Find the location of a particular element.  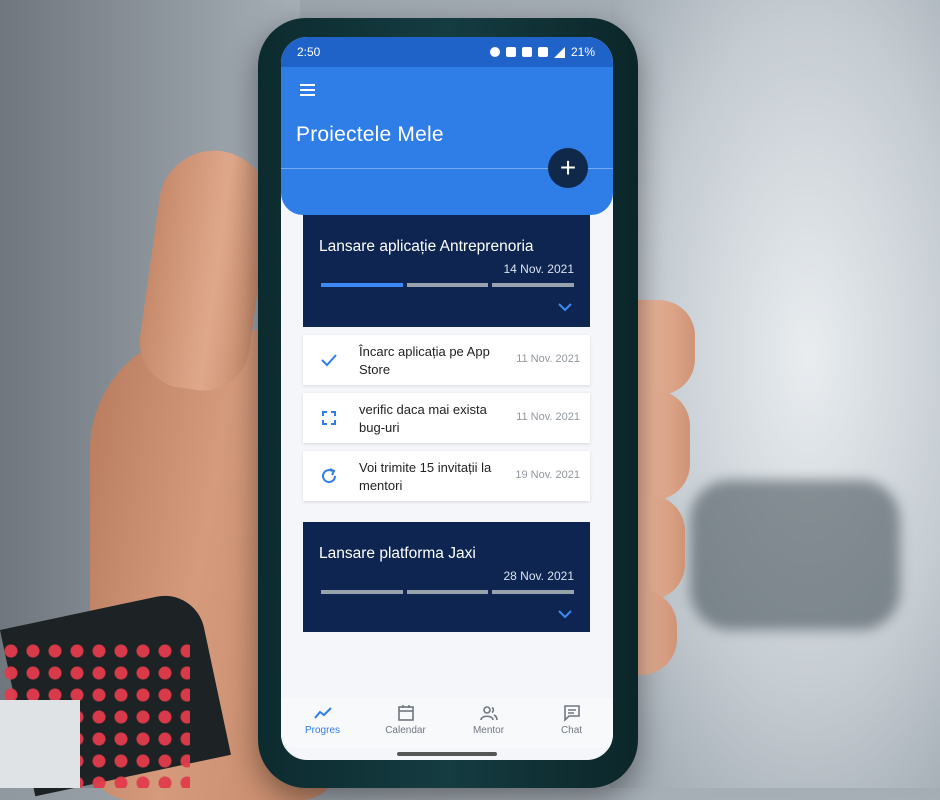

status-icons: 21% is located at coordinates (542, 52).